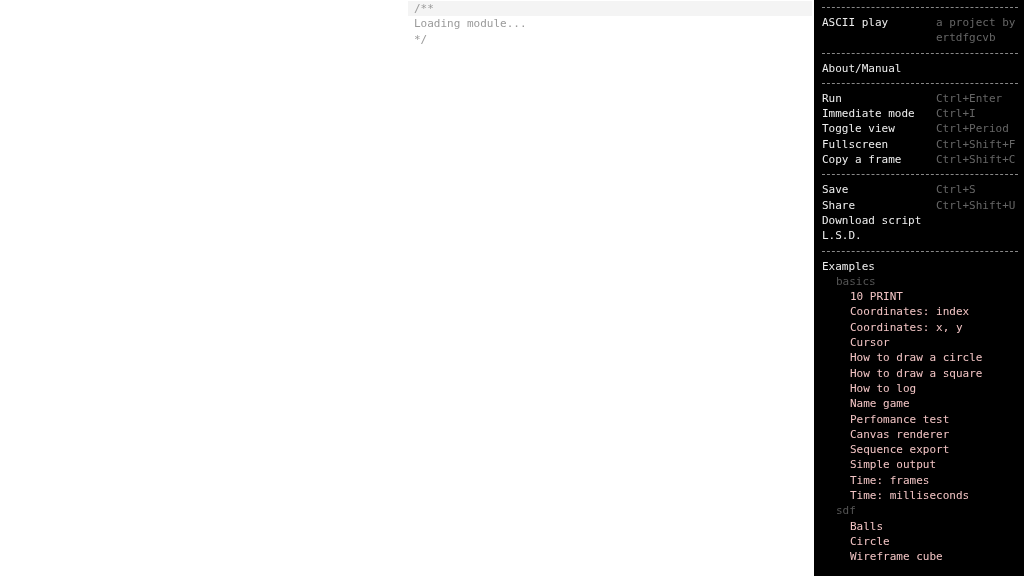 This screenshot has height=576, width=1024. What do you see at coordinates (966, 38) in the screenshot?
I see `byline-text: ertdfgcvb` at bounding box center [966, 38].